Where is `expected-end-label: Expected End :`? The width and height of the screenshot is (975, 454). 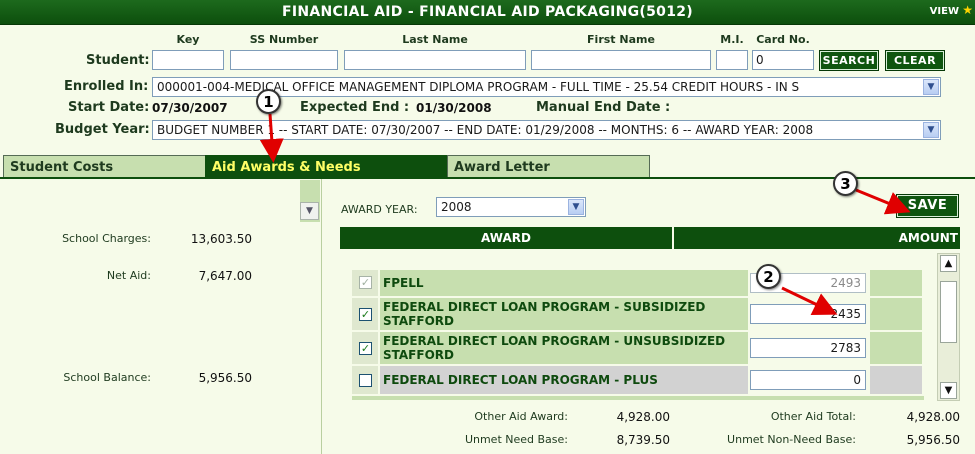
expected-end-label: Expected End : is located at coordinates (355, 107).